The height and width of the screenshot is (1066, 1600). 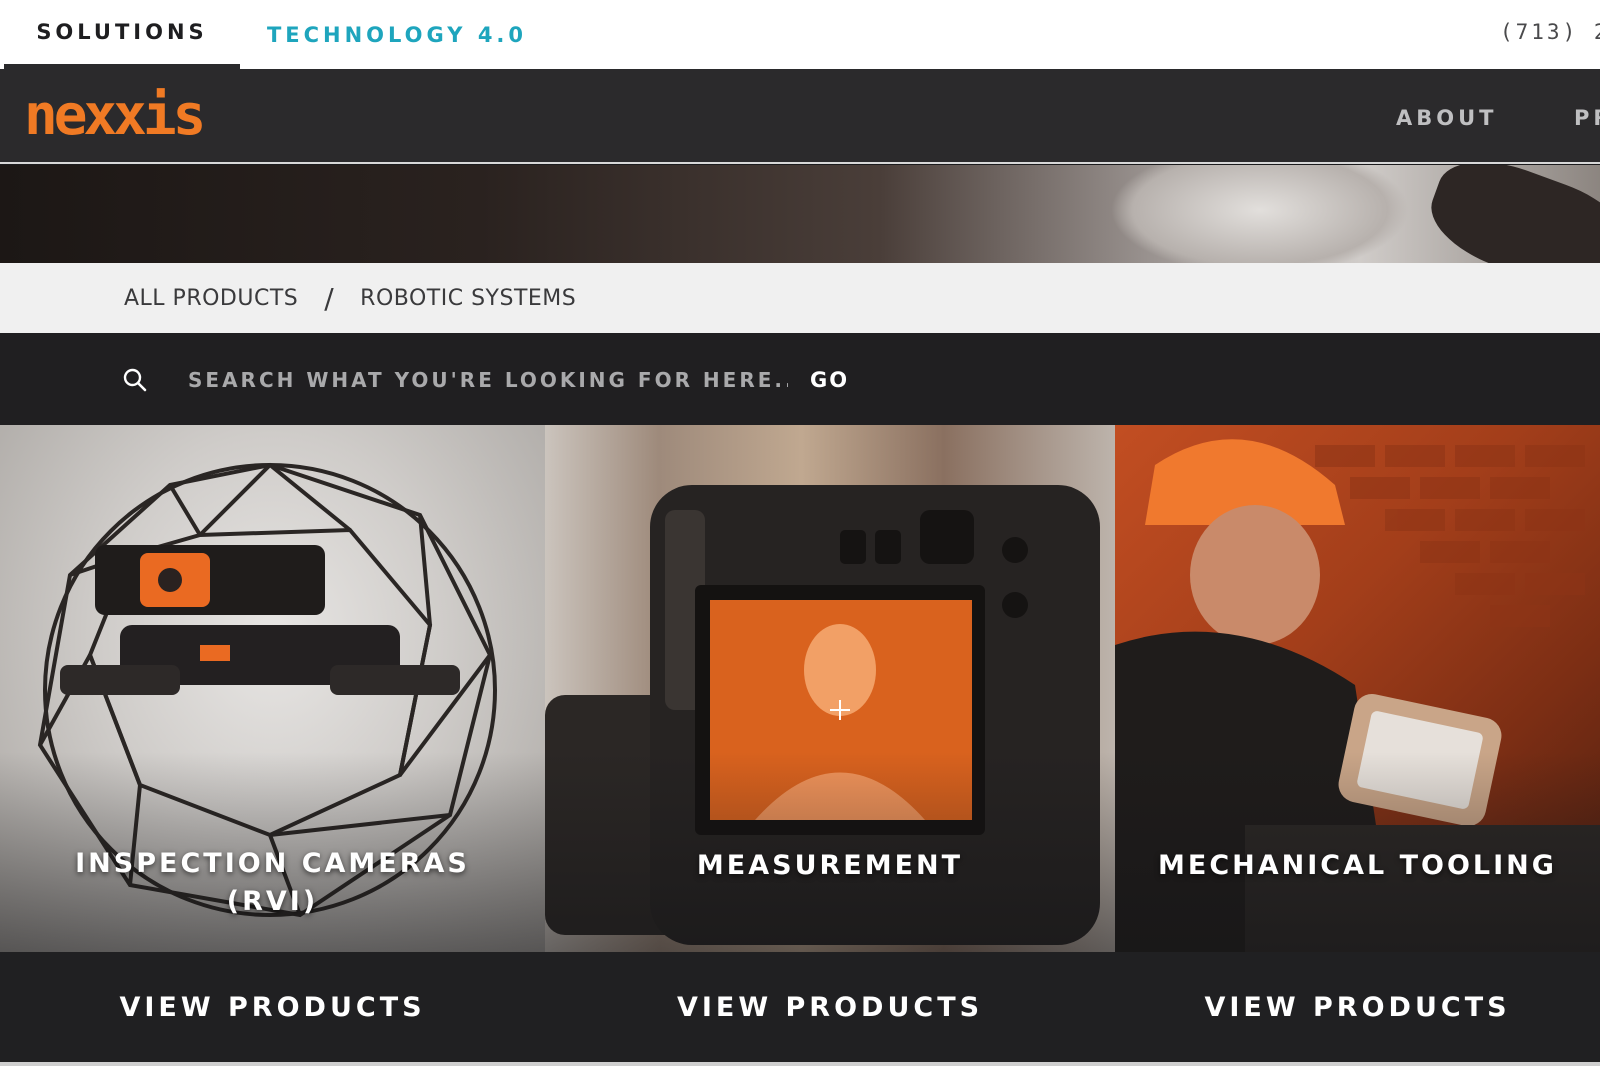 I want to click on category-title-line: MECHANICAL TOOLING, so click(x=1357, y=865).